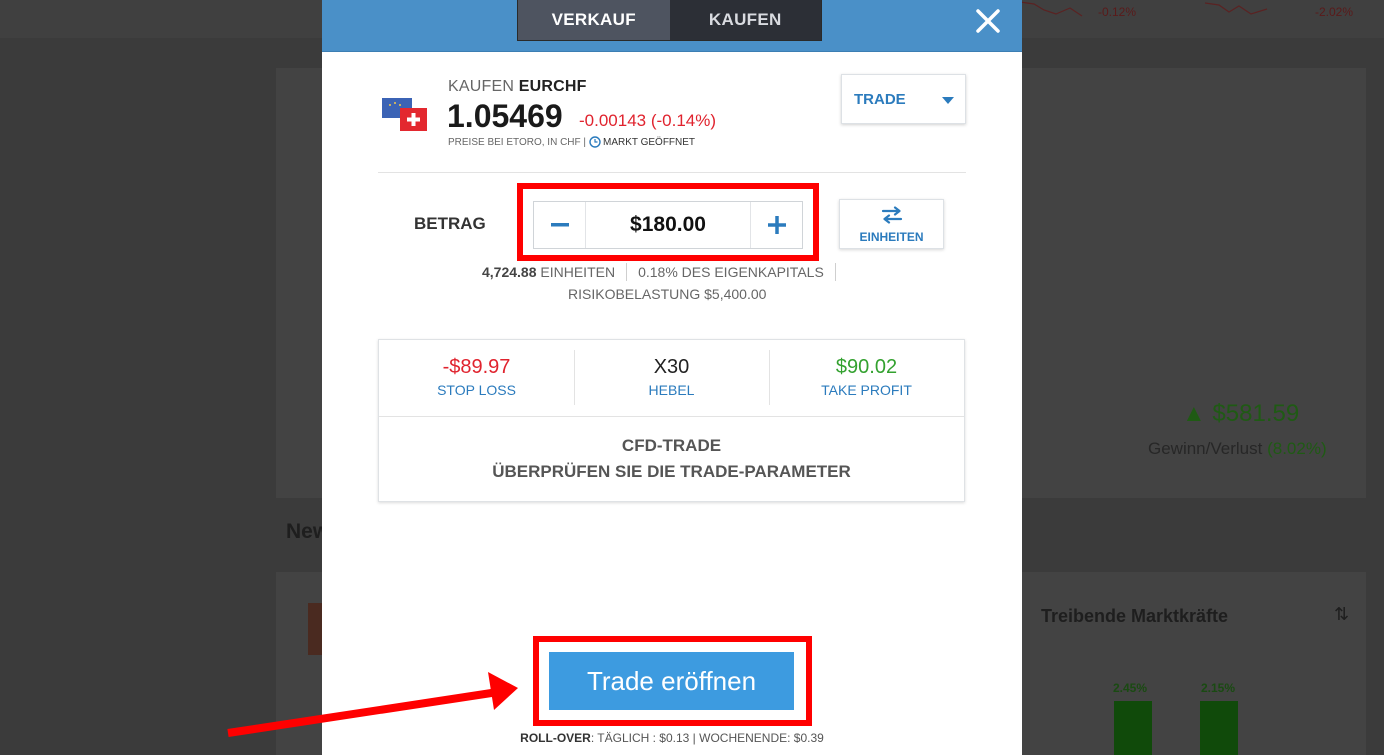 This screenshot has height=755, width=1384. What do you see at coordinates (1130, 688) in the screenshot?
I see `background-bar-percent: 2.45%` at bounding box center [1130, 688].